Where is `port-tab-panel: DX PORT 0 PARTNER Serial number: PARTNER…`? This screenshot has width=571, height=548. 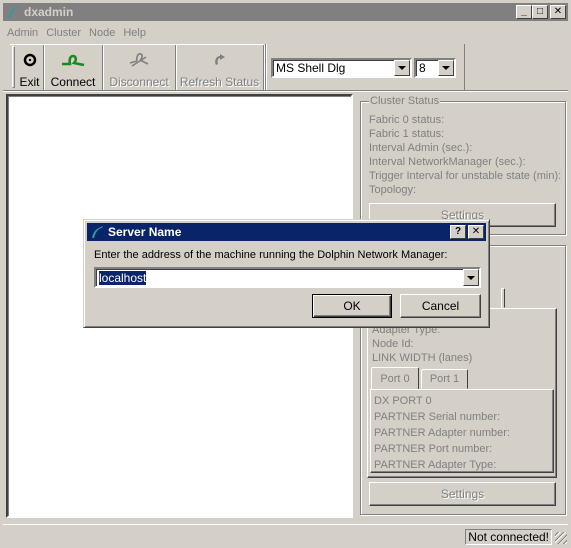 port-tab-panel: DX PORT 0 PARTNER Serial number: PARTNER… is located at coordinates (462, 431).